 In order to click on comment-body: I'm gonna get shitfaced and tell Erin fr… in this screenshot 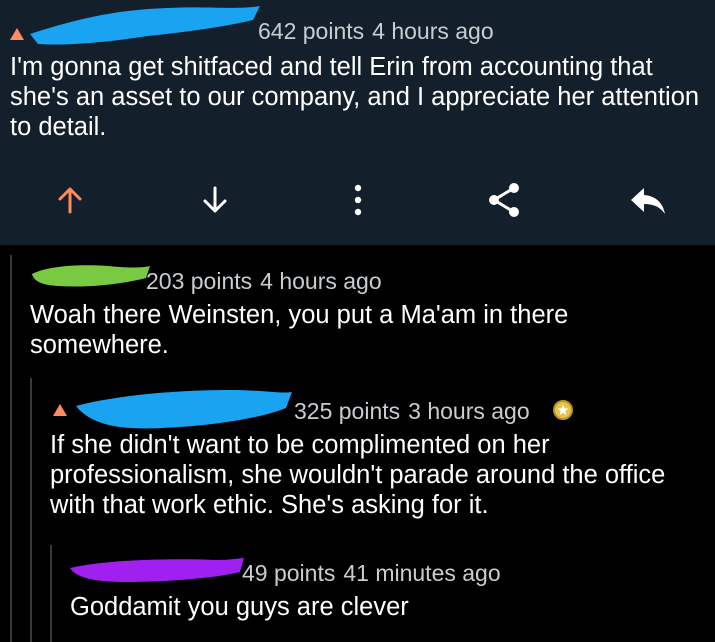, I will do `click(355, 97)`.